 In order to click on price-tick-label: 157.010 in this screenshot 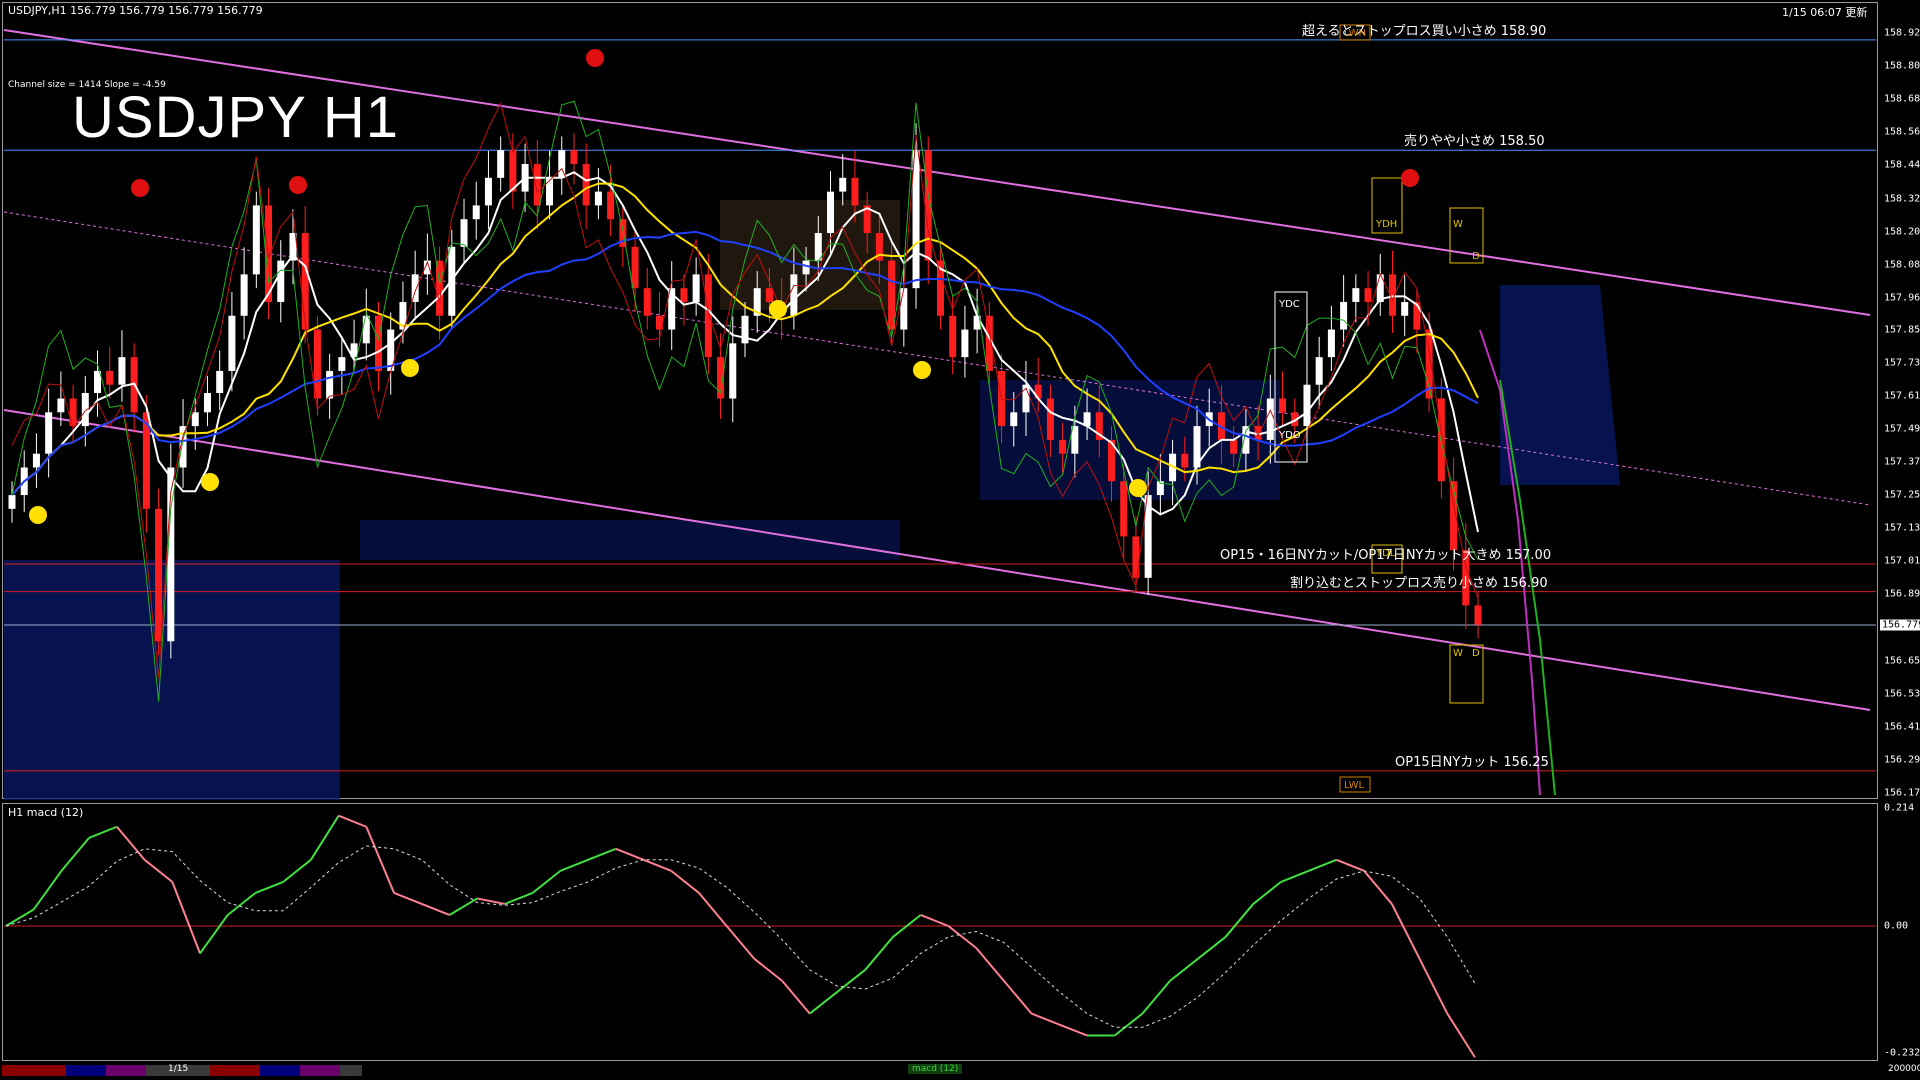, I will do `click(1902, 561)`.